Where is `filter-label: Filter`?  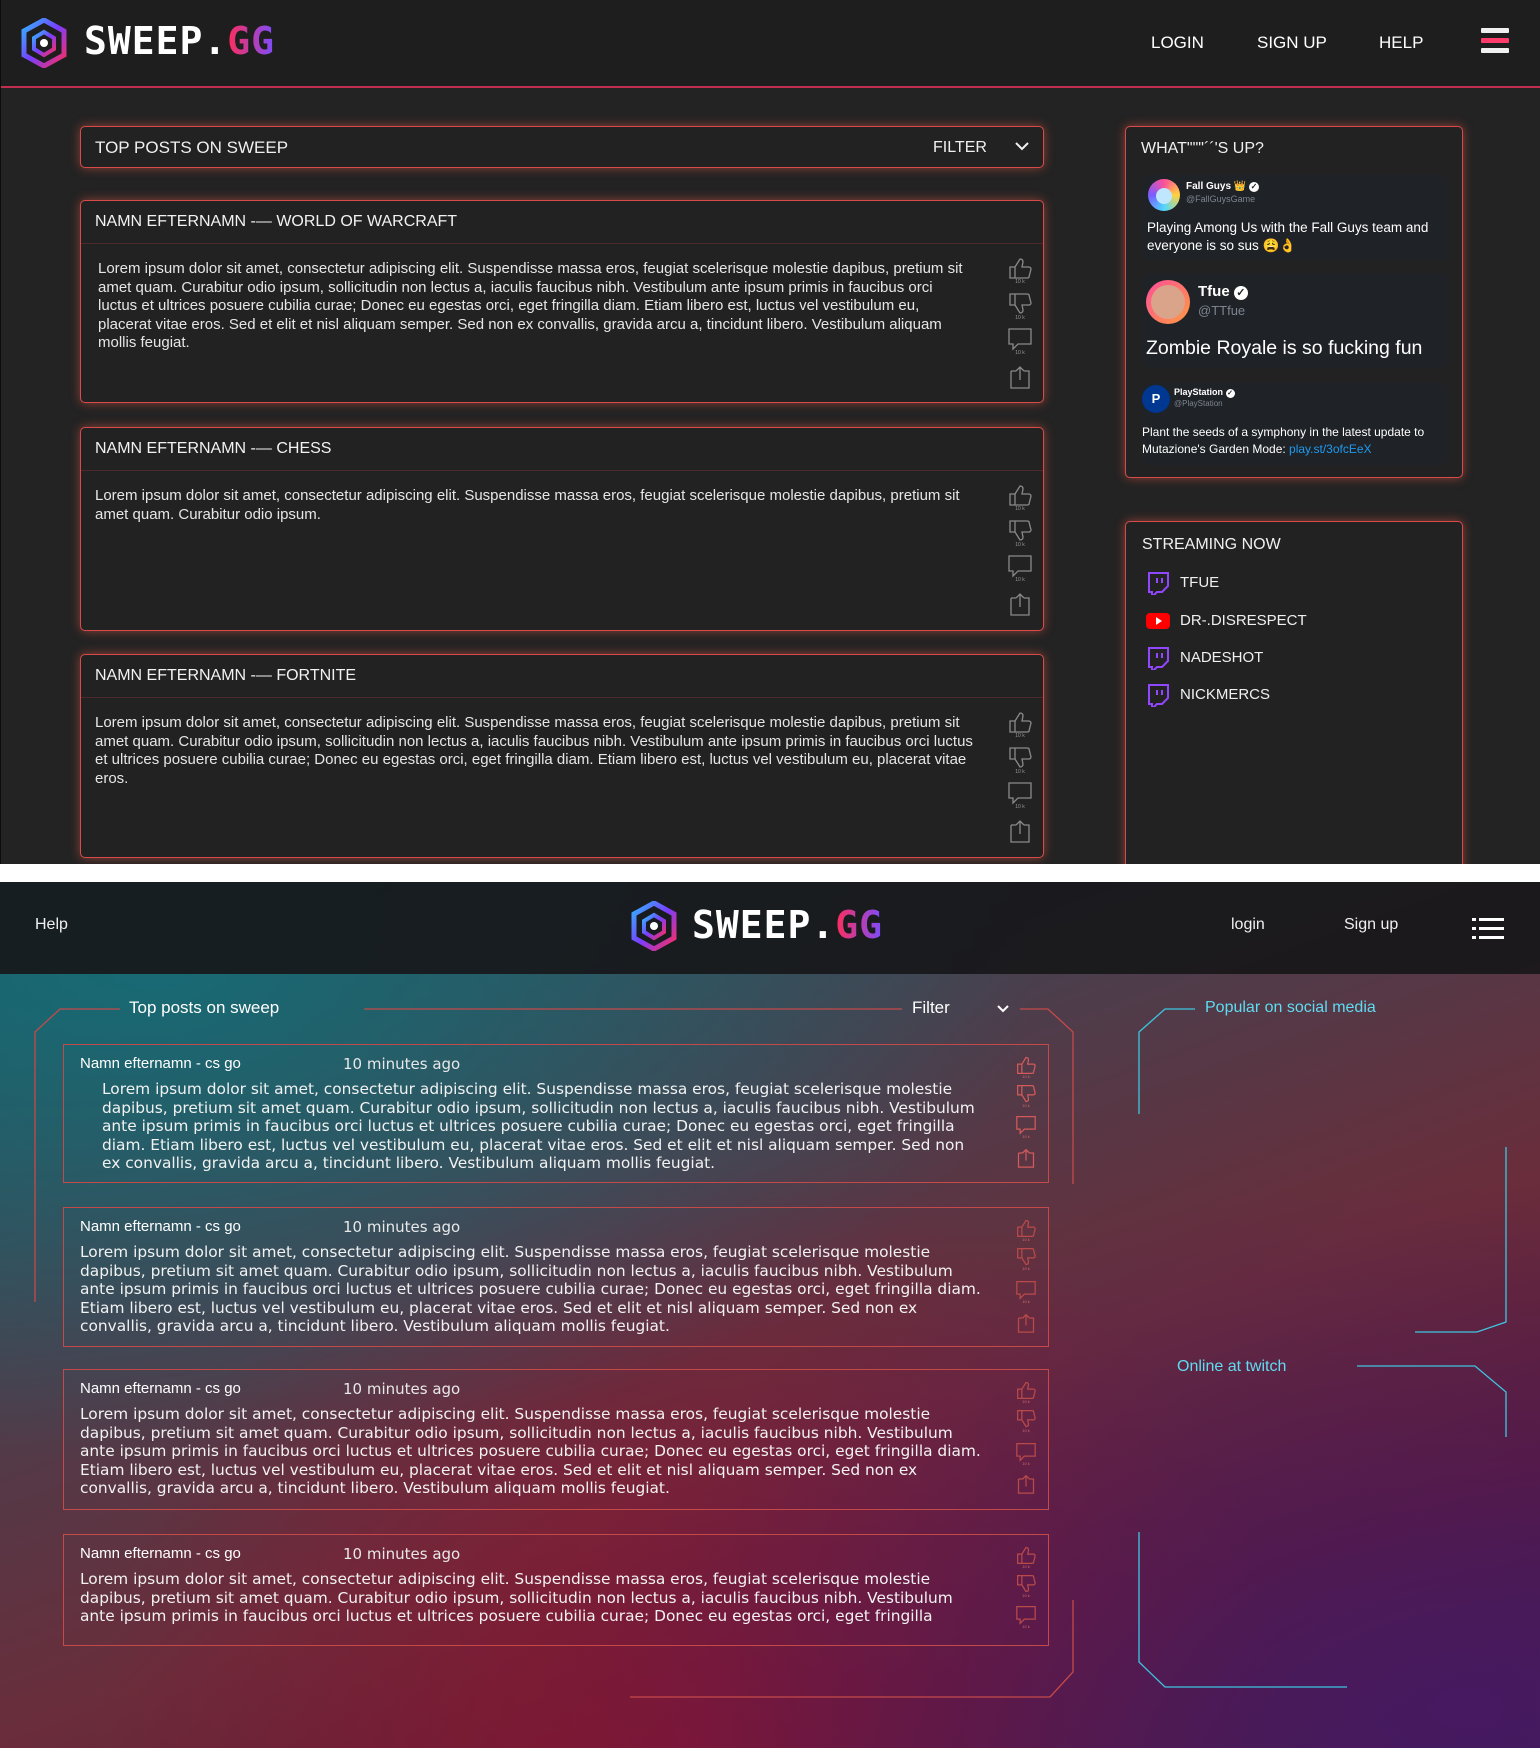
filter-label: Filter is located at coordinates (931, 1008).